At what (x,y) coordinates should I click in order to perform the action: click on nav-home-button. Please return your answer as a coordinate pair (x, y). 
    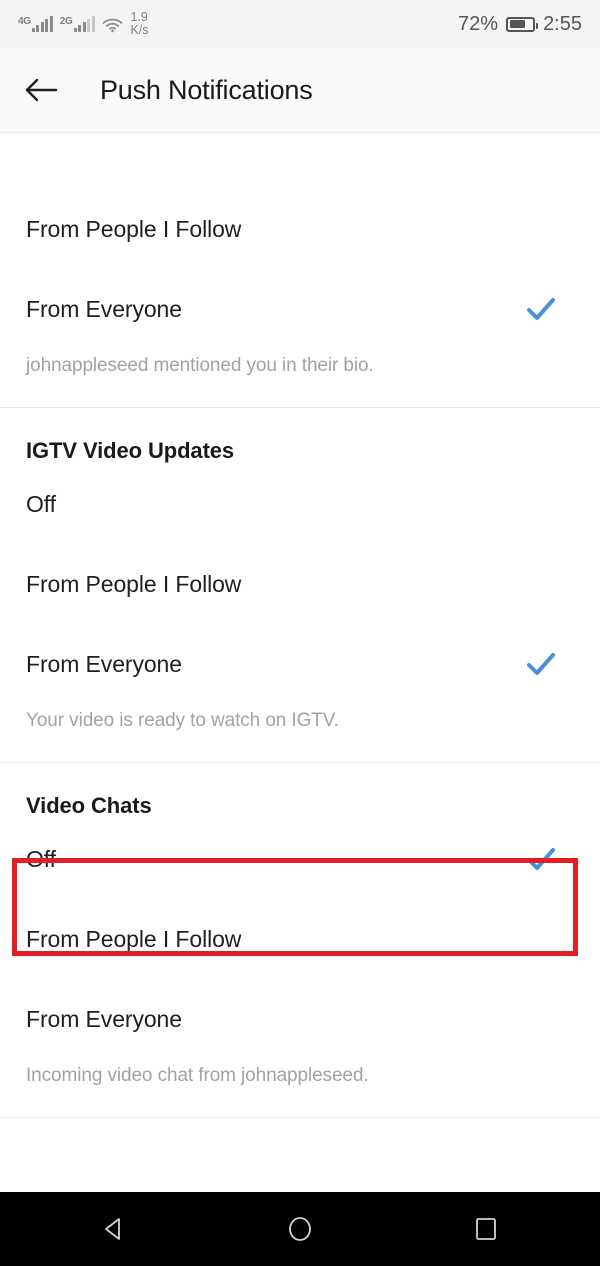
    Looking at the image, I should click on (300, 1229).